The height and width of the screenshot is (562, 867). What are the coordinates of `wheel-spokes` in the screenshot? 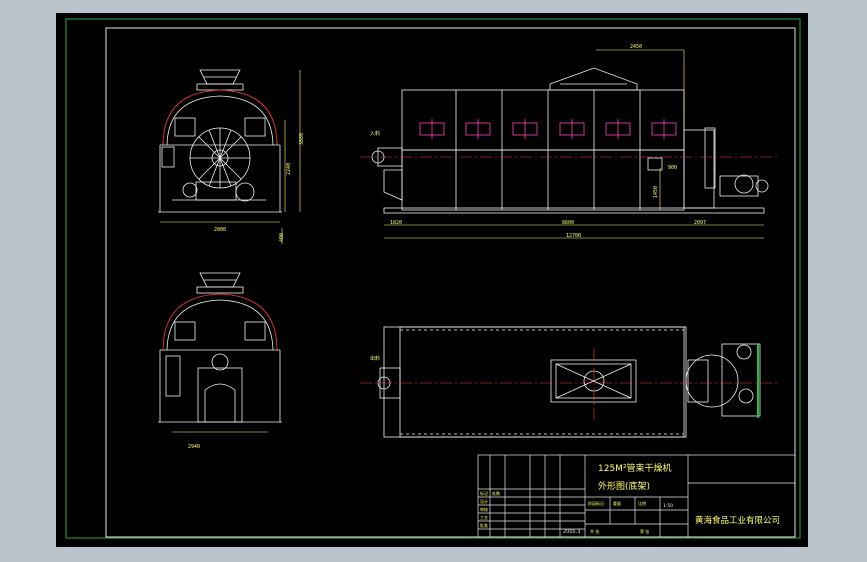 It's located at (220, 158).